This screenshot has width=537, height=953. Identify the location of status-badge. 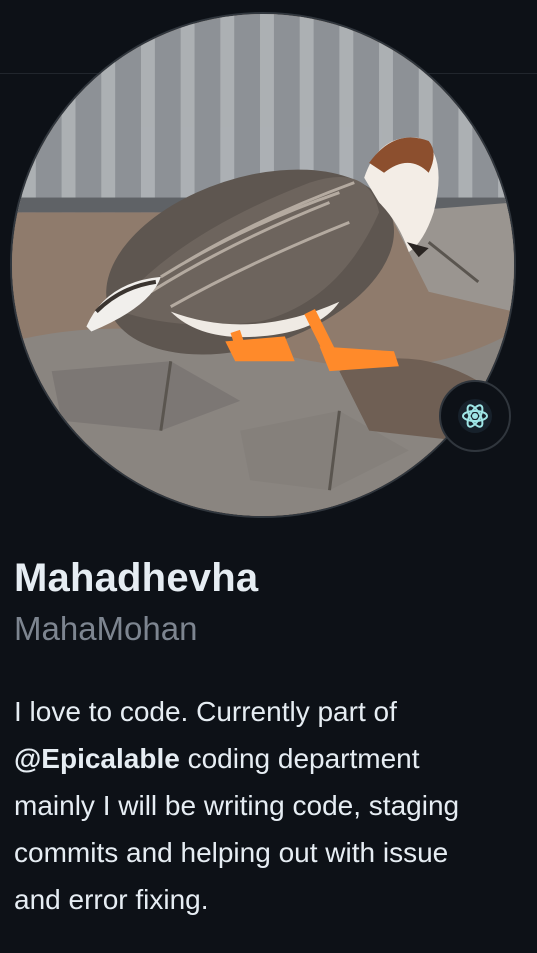
(475, 416).